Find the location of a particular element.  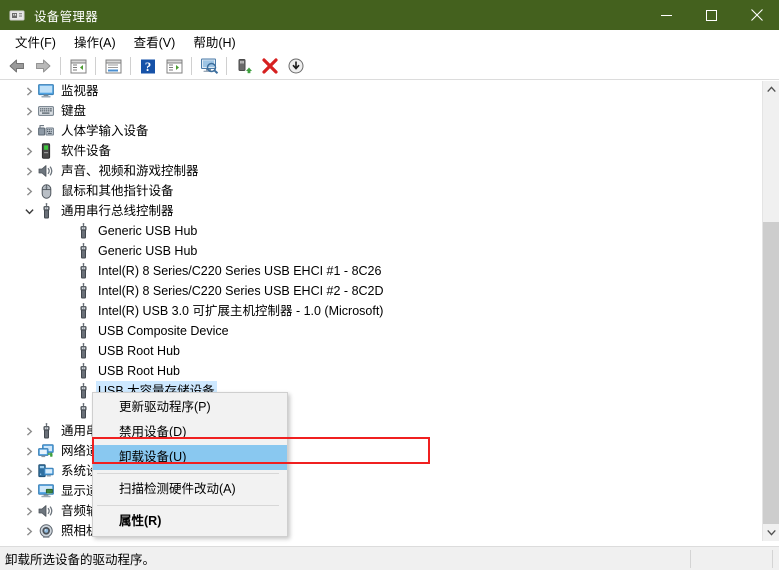

forward-icon is located at coordinates (43, 66).